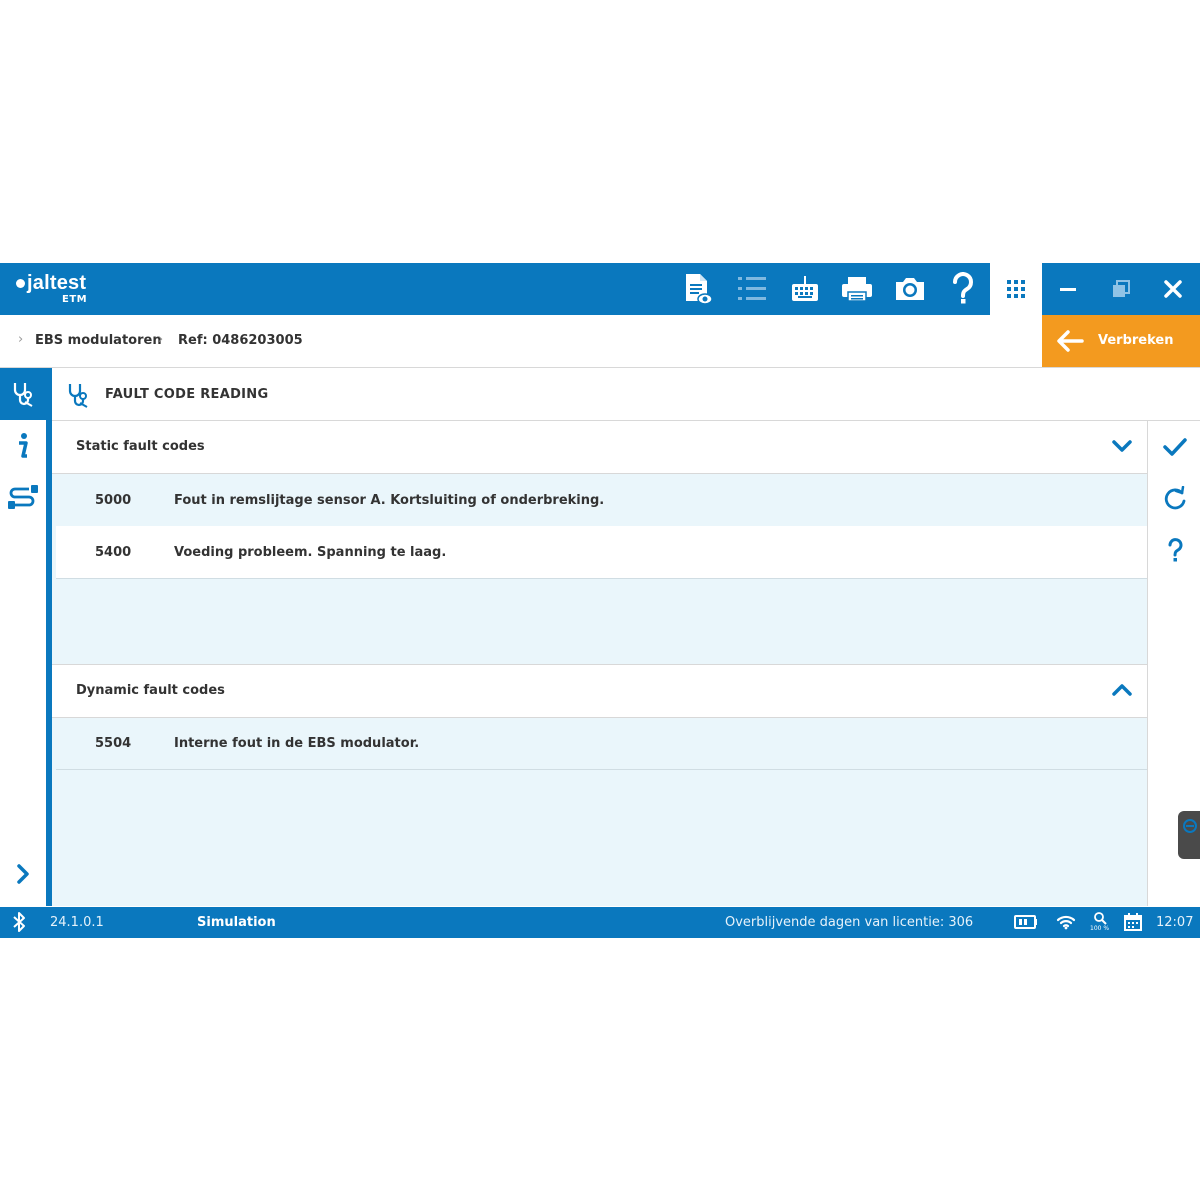 The height and width of the screenshot is (1200, 1200). Describe the element at coordinates (57, 283) in the screenshot. I see `logo-text: jaltest` at that location.